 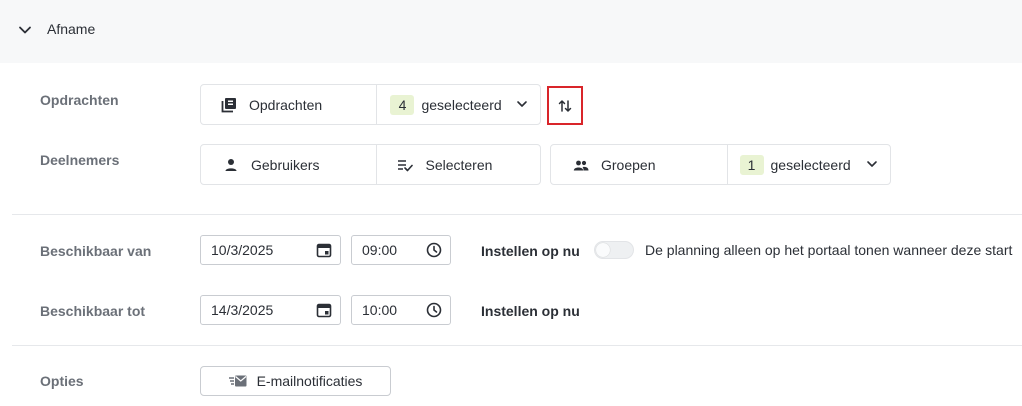 I want to click on opdrachten-label: Opdrachten, so click(x=79, y=100).